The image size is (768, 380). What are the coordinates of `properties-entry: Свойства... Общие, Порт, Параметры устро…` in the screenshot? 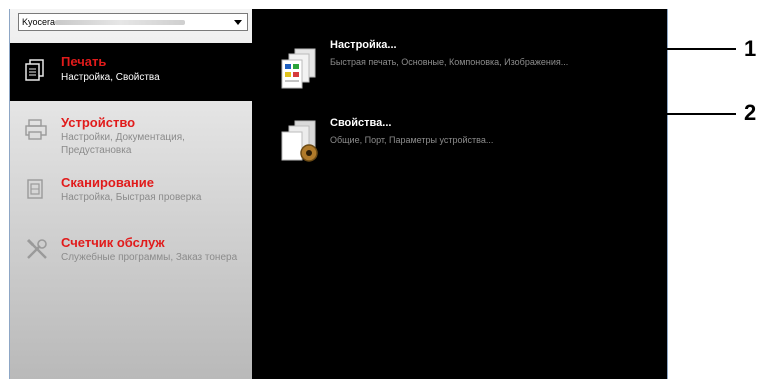 It's located at (450, 131).